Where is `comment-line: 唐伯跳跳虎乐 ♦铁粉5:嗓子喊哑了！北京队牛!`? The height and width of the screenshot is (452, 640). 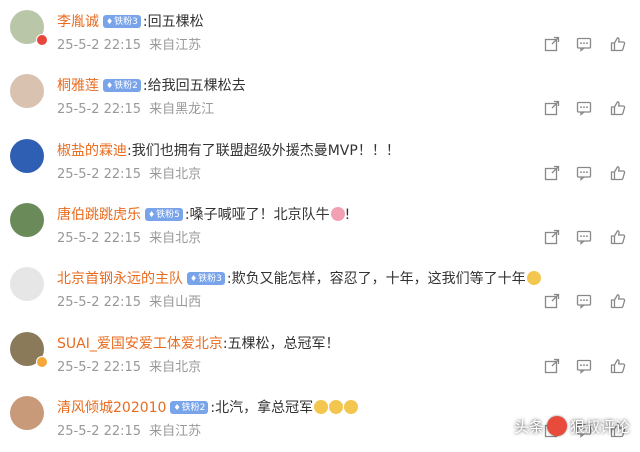 comment-line: 唐伯跳跳虎乐 ♦铁粉5:嗓子喊哑了！北京队牛! is located at coordinates (204, 214).